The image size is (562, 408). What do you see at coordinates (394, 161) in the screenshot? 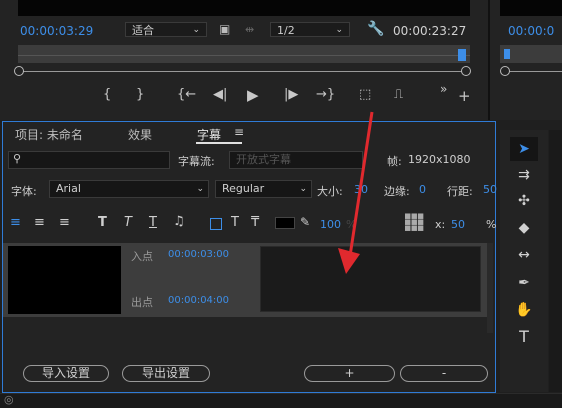
I see `frame-label: 帧:` at bounding box center [394, 161].